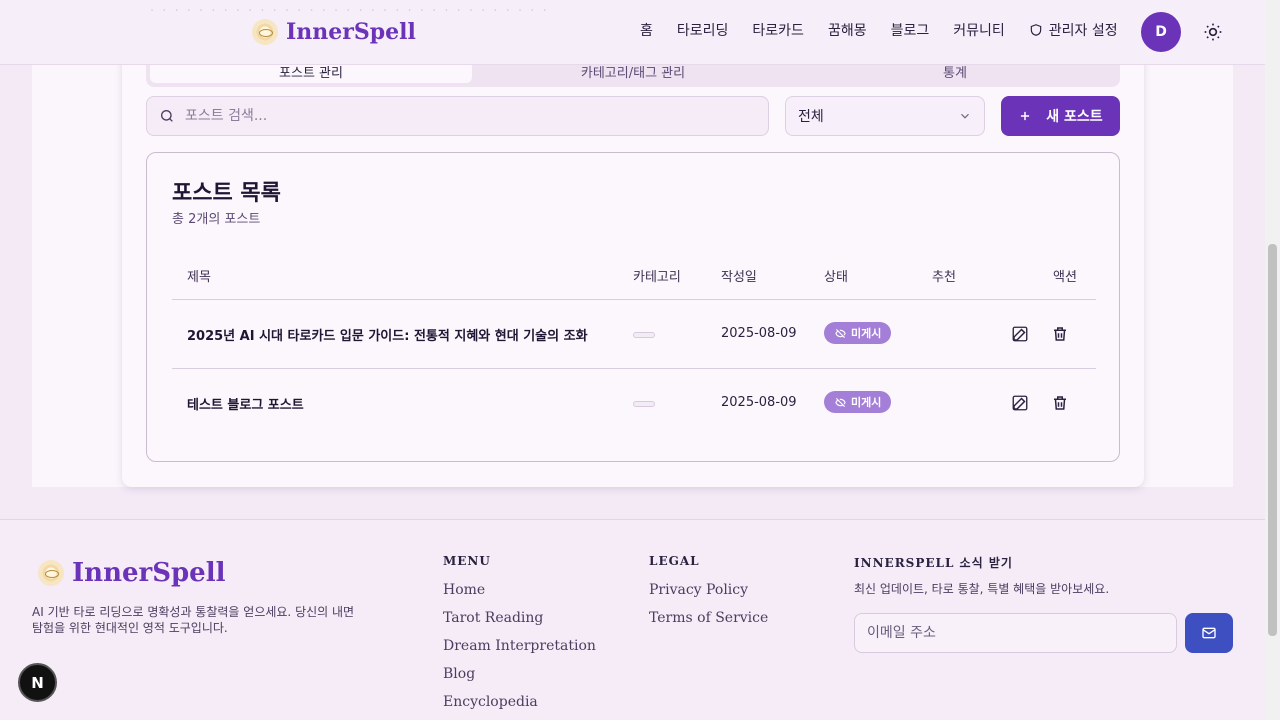  What do you see at coordinates (1065, 277) in the screenshot?
I see `col-actions: 액션` at bounding box center [1065, 277].